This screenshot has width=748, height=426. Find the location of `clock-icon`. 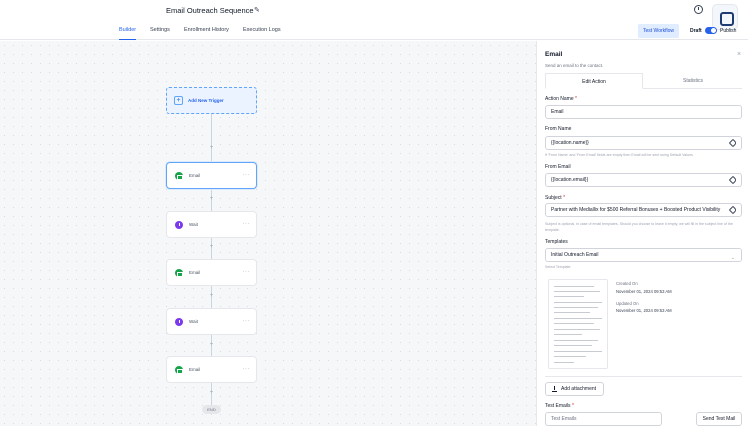

clock-icon is located at coordinates (698, 9).